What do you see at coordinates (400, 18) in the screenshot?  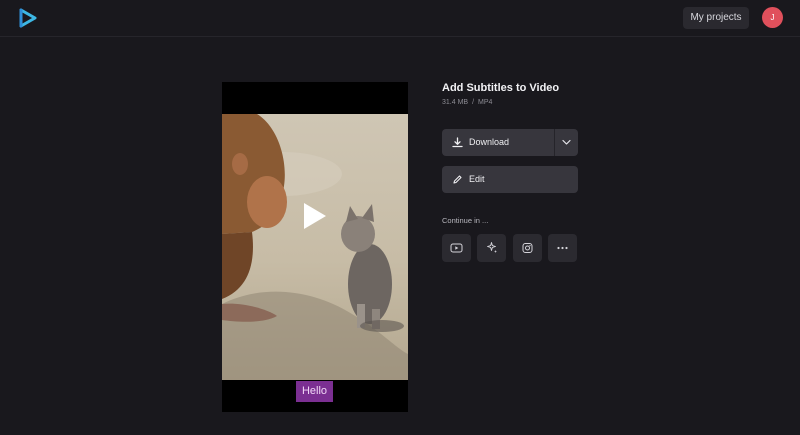 I see `top-bar: My projects J` at bounding box center [400, 18].